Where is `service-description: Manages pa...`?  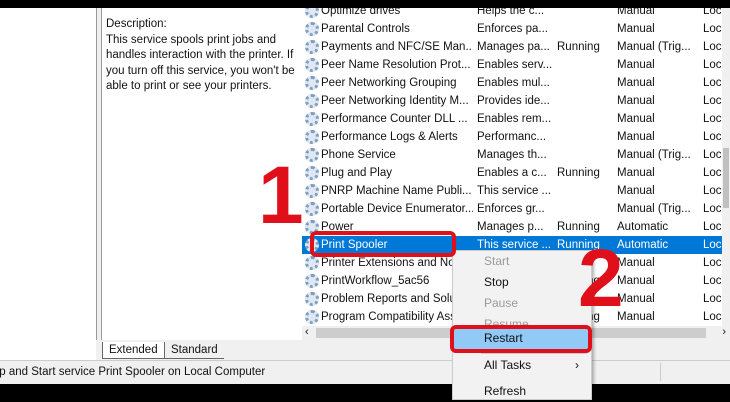 service-description: Manages pa... is located at coordinates (513, 47).